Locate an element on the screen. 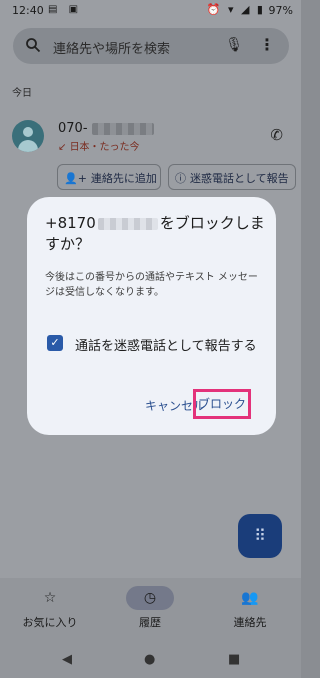 The image size is (320, 678). report-spam-checkbox-label: 通話を迷惑電話として報告する is located at coordinates (166, 346).